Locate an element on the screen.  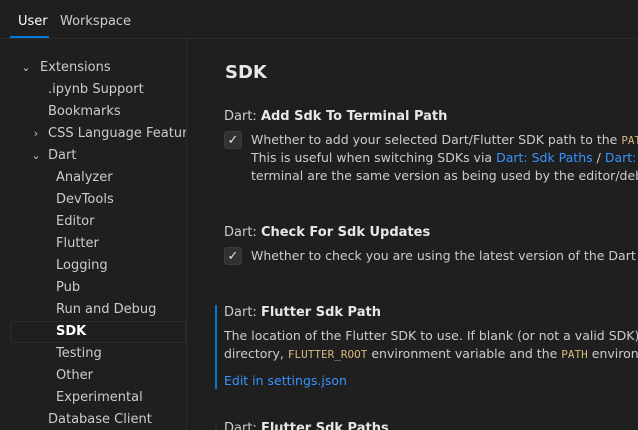
sidebar-item-experimental: Experimental is located at coordinates (98, 398).